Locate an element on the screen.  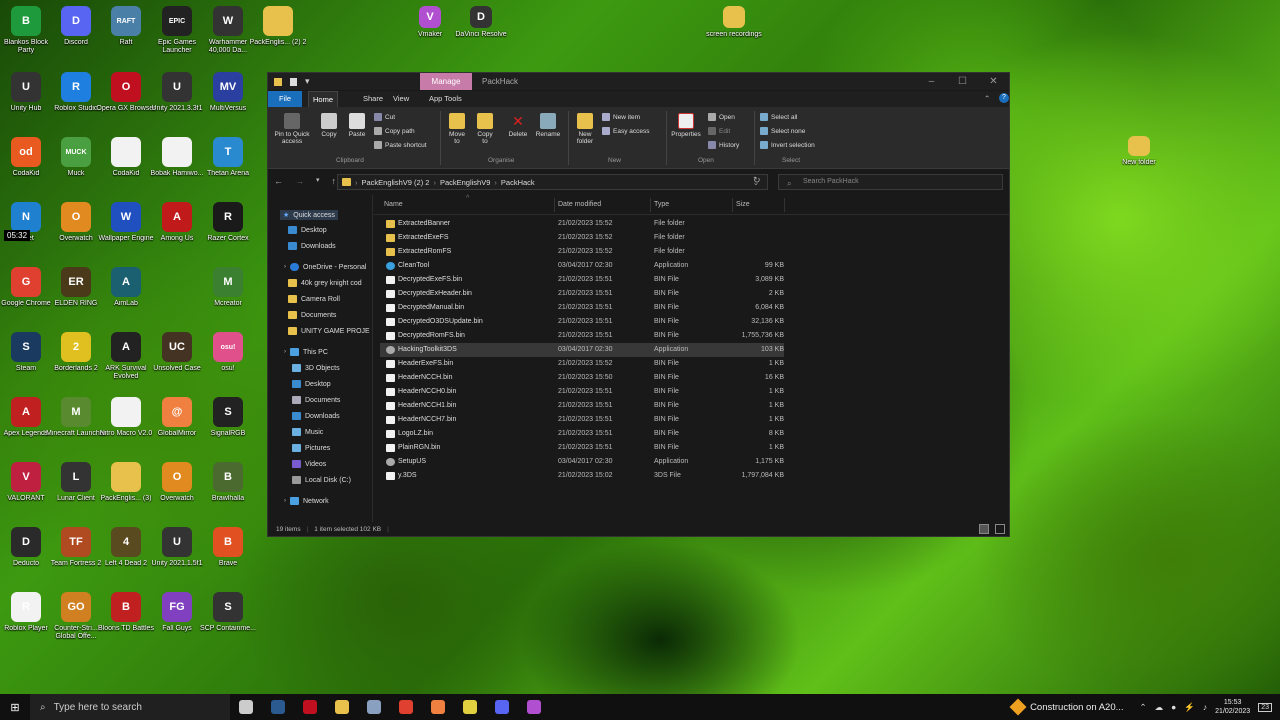
search-input: ⌕ Search PackHack is located at coordinates (890, 182).